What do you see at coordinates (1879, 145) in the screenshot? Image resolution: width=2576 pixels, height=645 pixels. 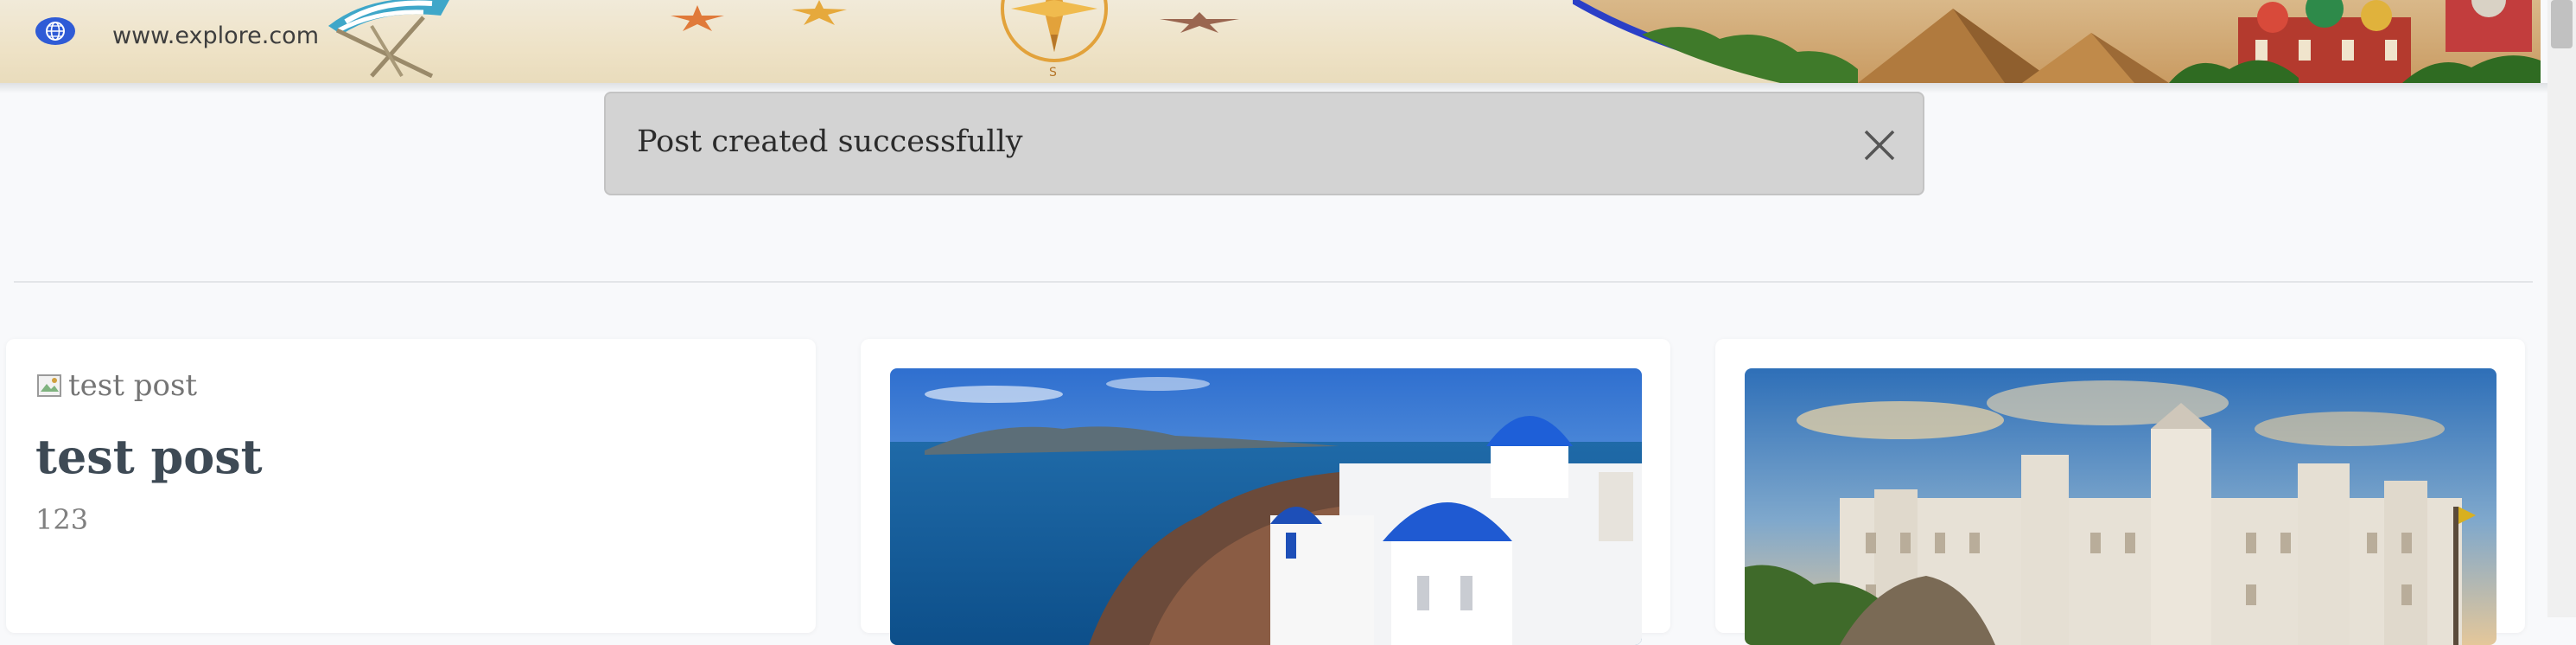 I see `close-icon` at bounding box center [1879, 145].